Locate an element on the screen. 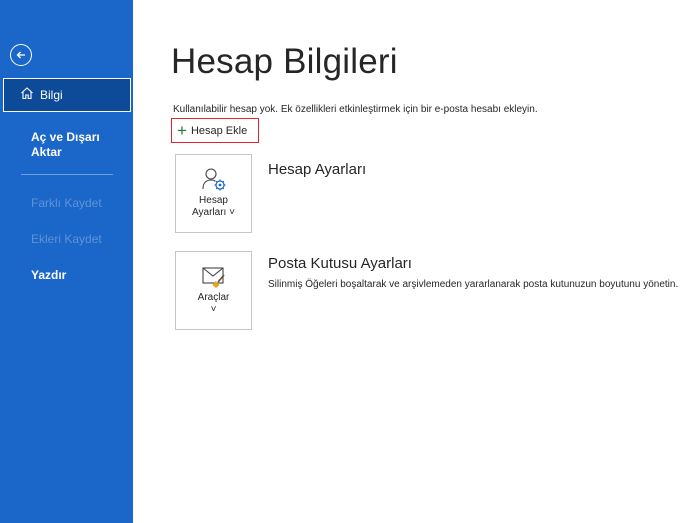 The width and height of the screenshot is (690, 523). section-title-account-settings: Hesap Ayarları is located at coordinates (317, 169).